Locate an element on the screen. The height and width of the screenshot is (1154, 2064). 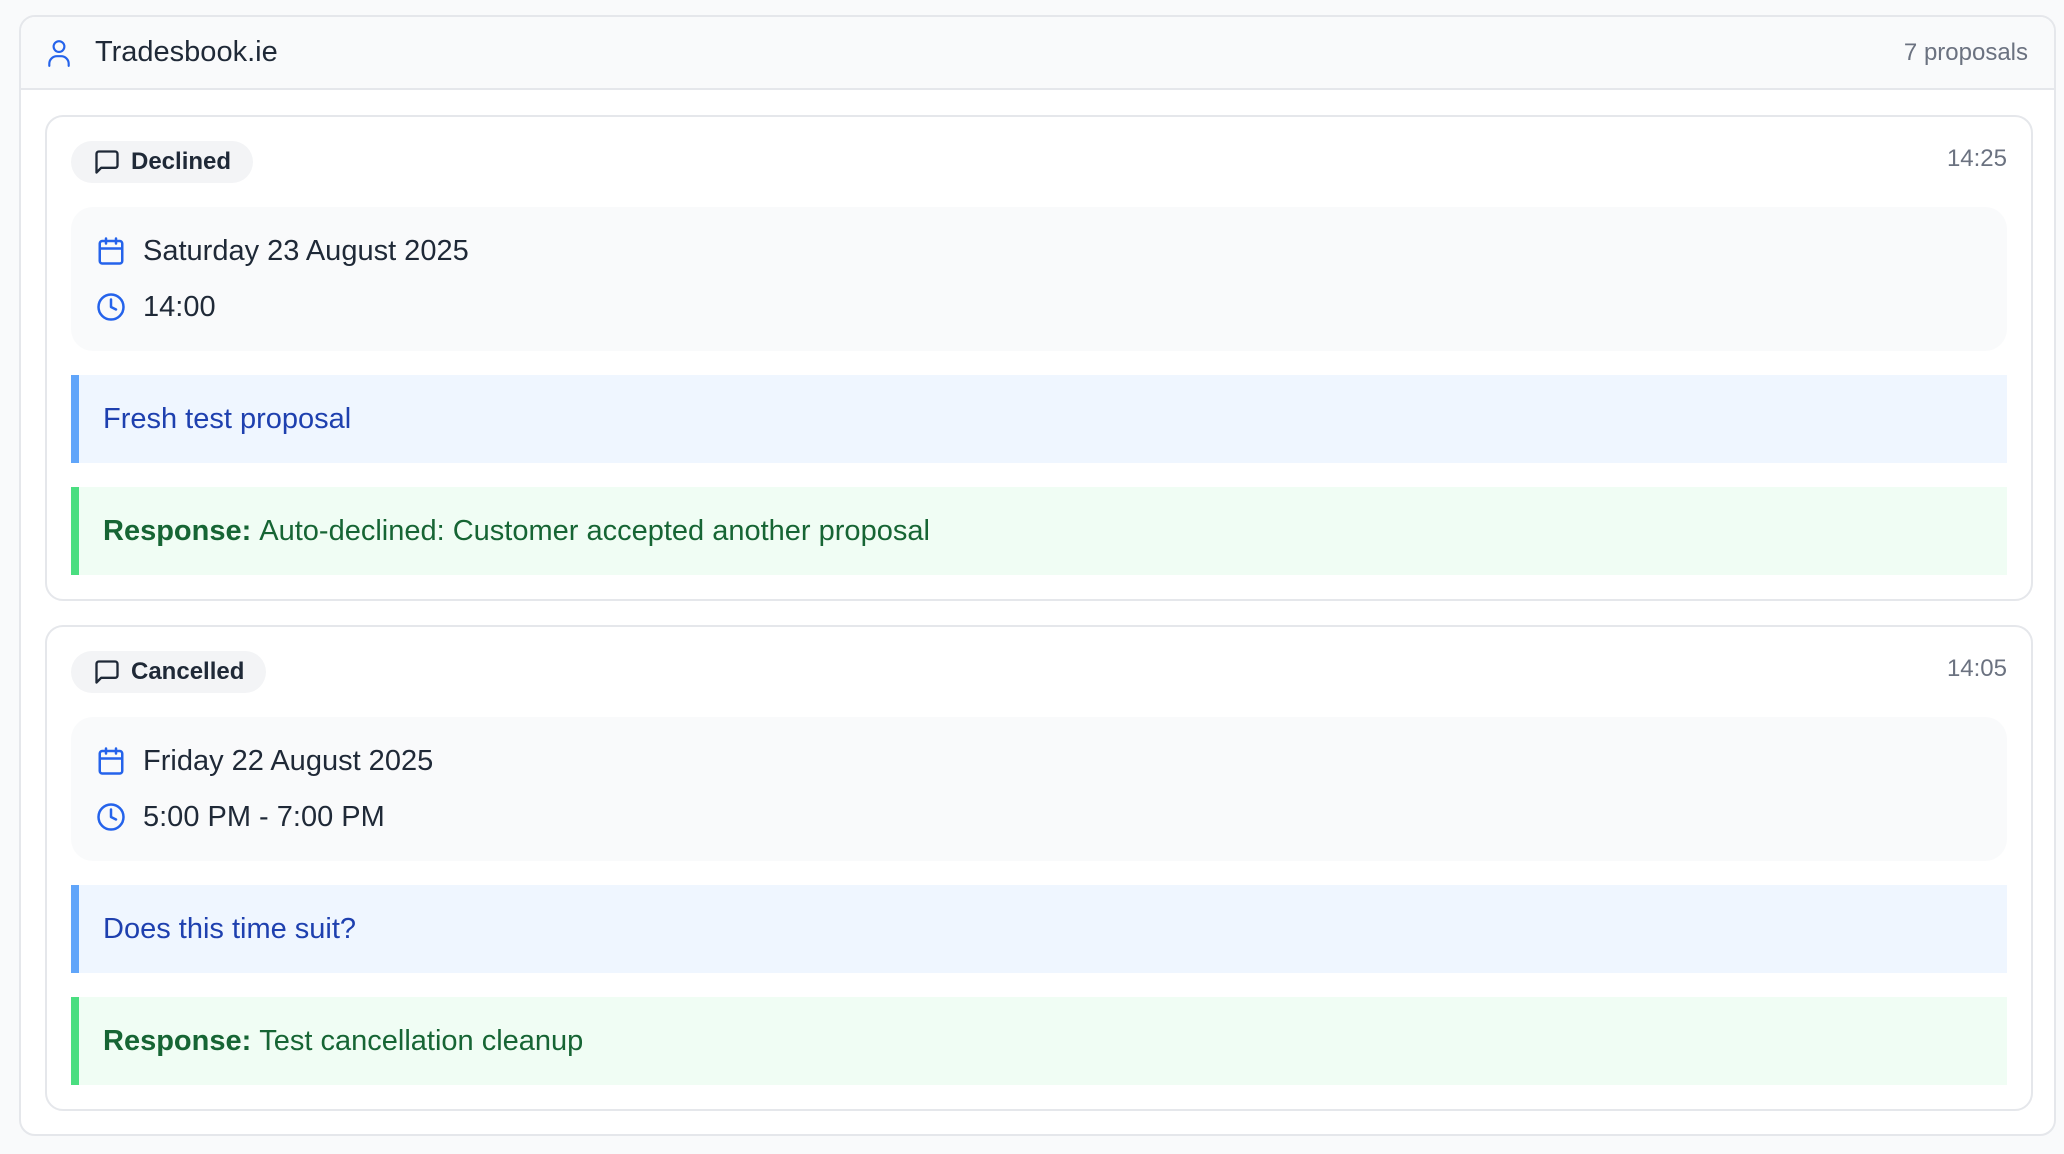
time-row: 14:00 is located at coordinates (1039, 307).